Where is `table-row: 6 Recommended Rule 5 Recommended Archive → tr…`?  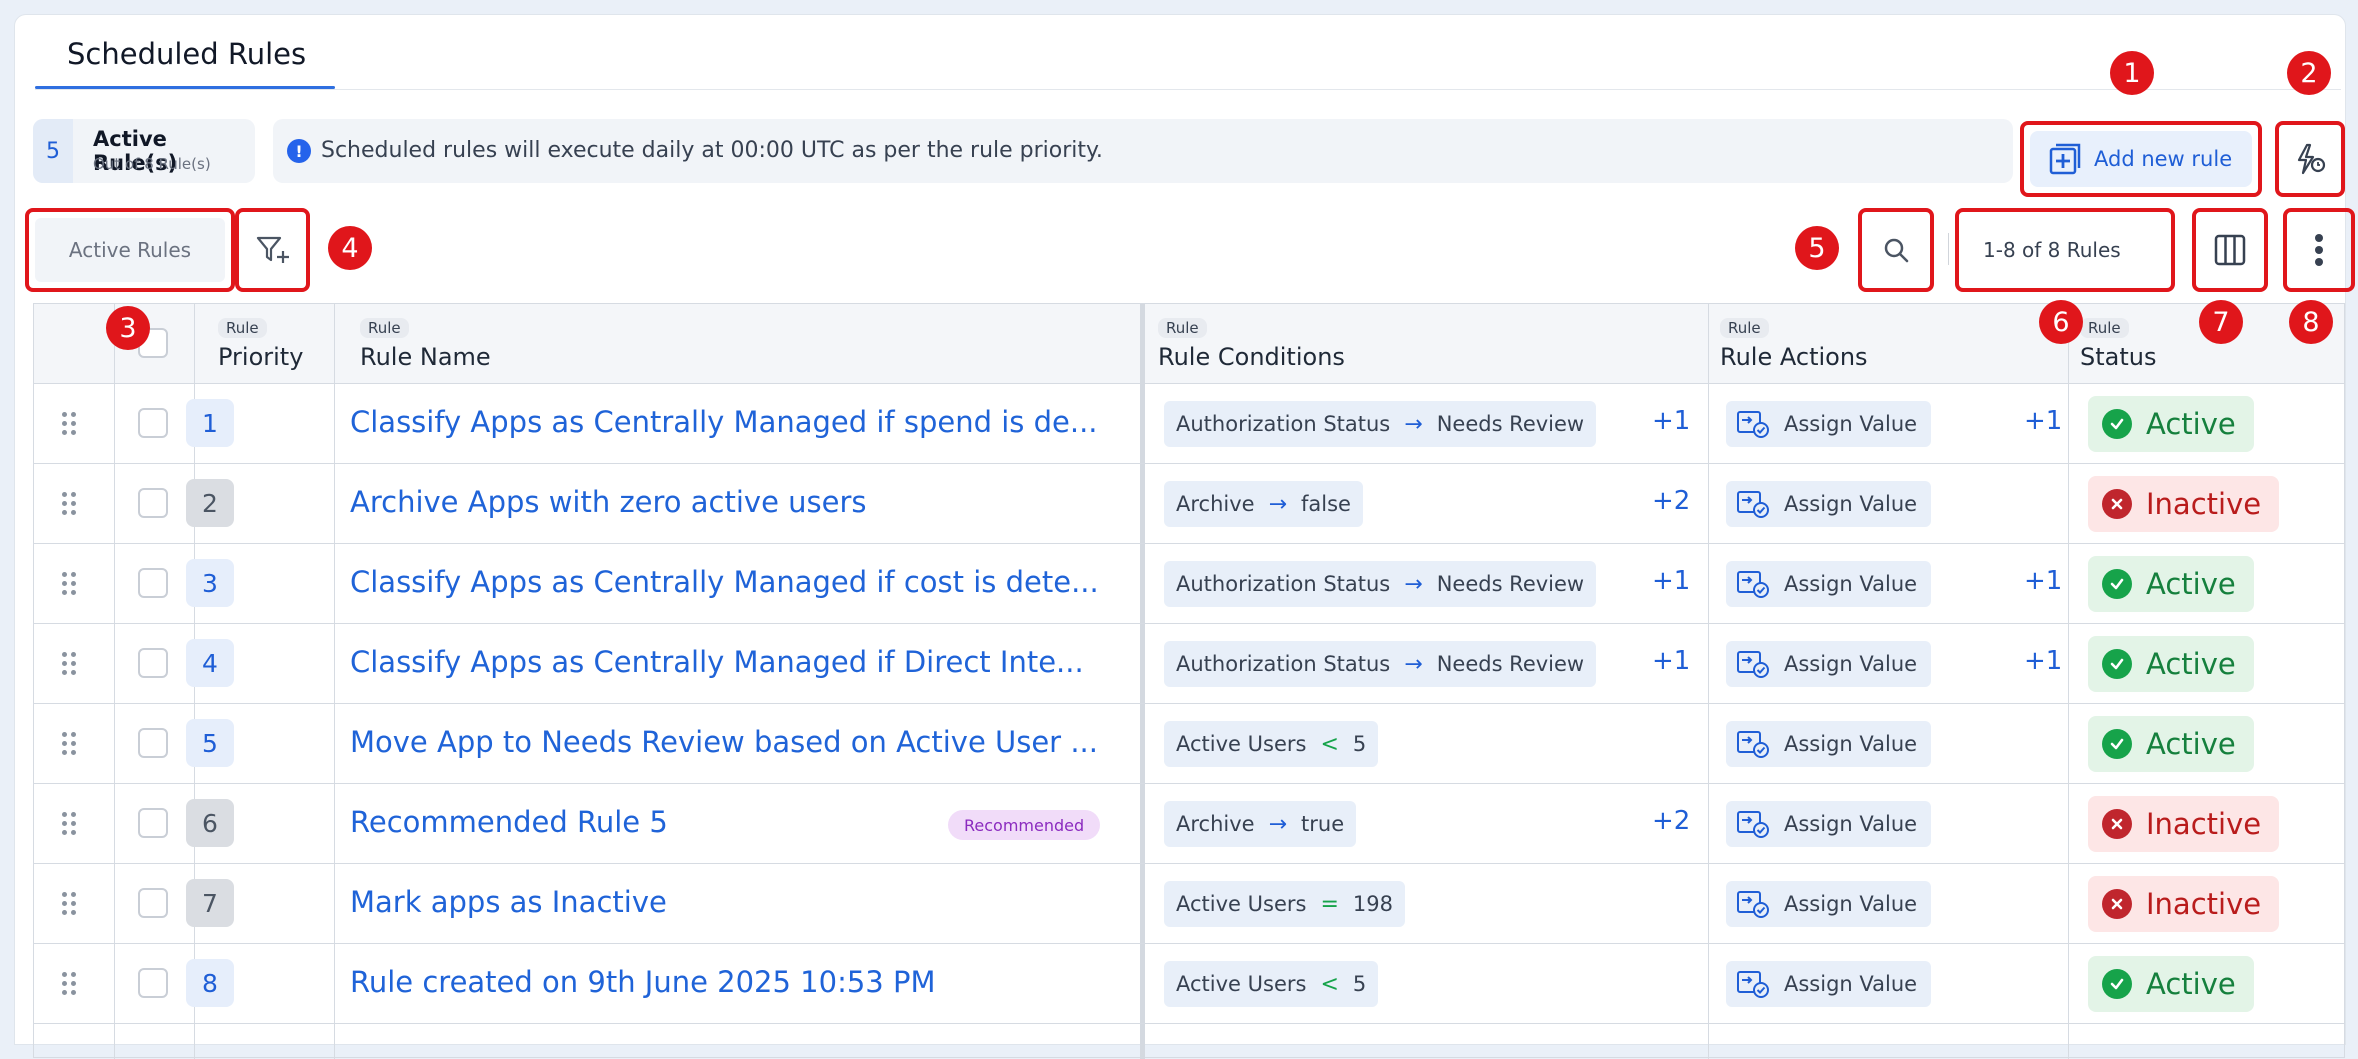
table-row: 6 Recommended Rule 5 Recommended Archive → tr… is located at coordinates (1189, 824).